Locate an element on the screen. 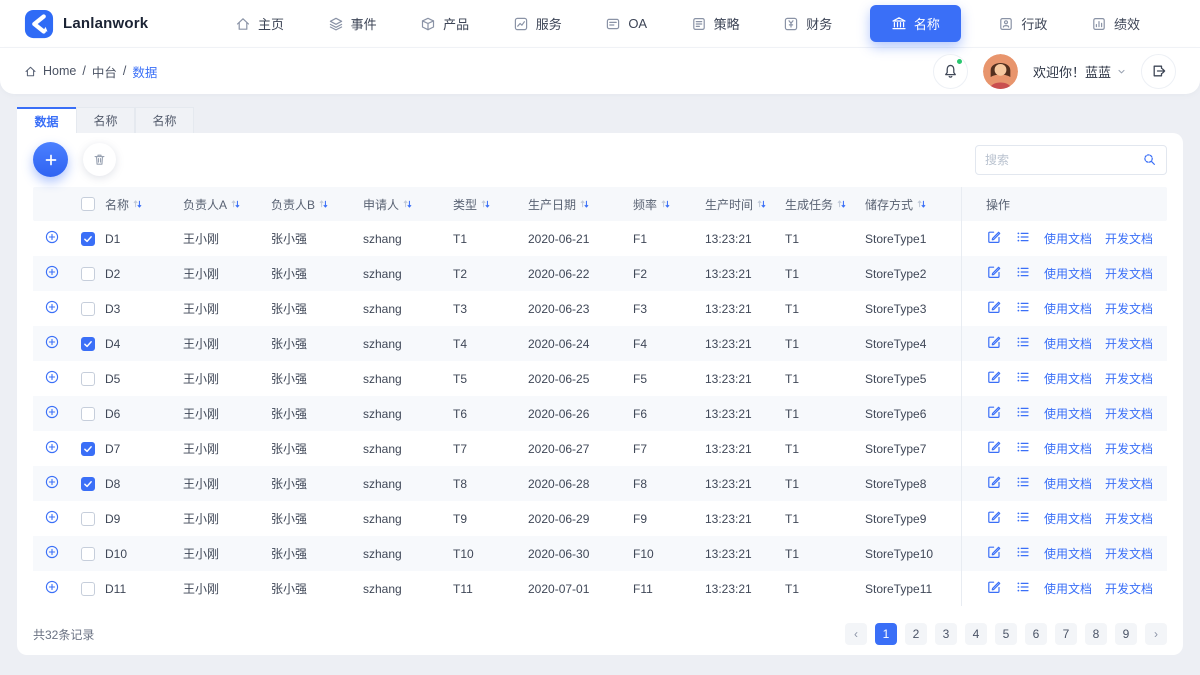 Image resolution: width=1200 pixels, height=675 pixels. nav-item-finance: 财务 is located at coordinates (807, 23).